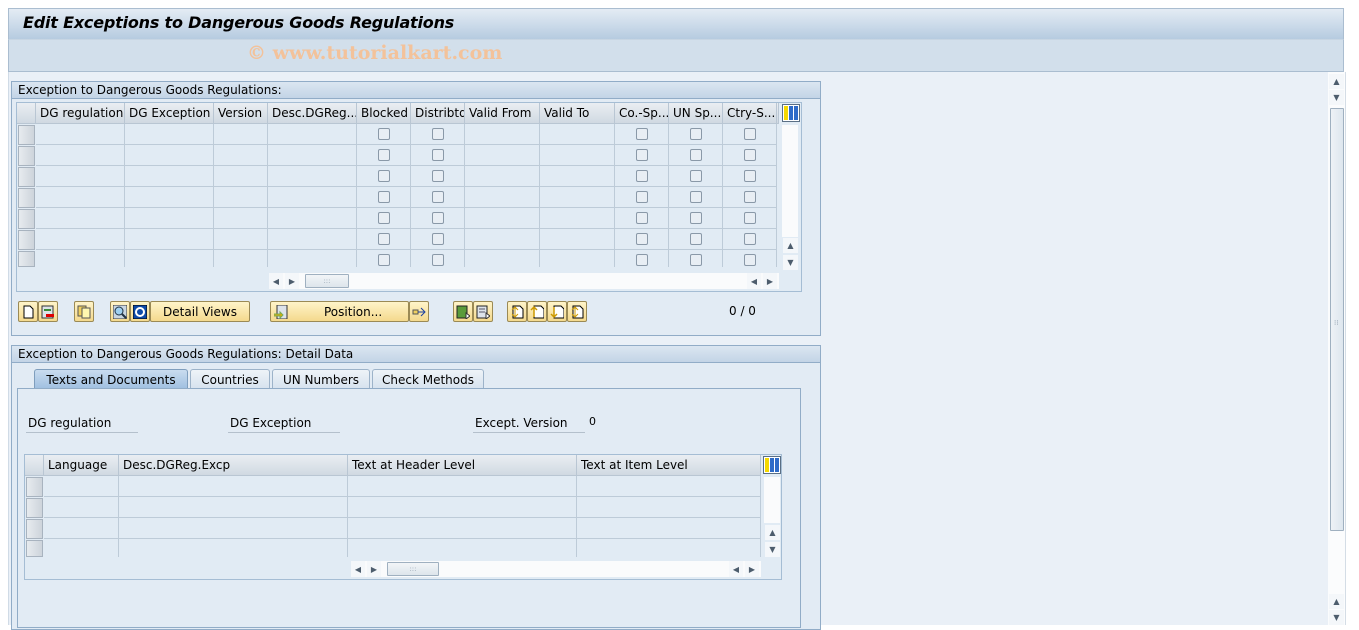 The image size is (1359, 630). I want to click on scroll-down-icon: ▼, so click(1336, 97).